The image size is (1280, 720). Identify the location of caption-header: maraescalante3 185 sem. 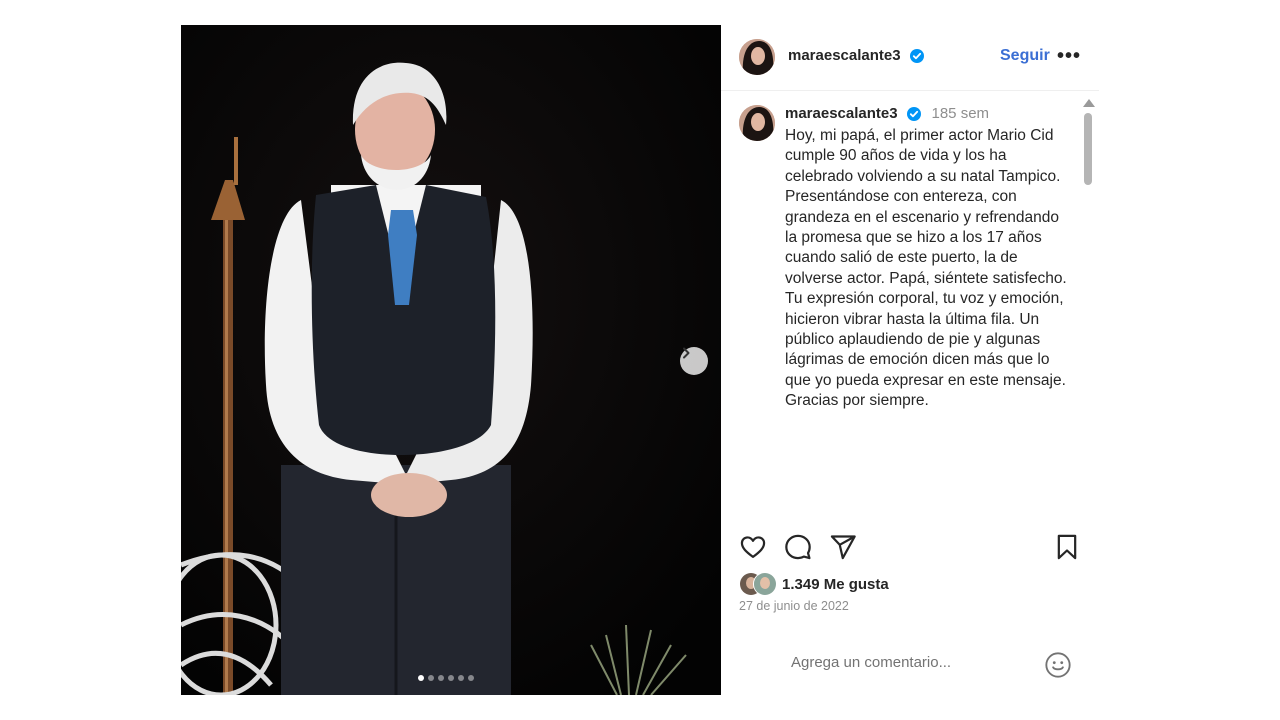
(887, 114).